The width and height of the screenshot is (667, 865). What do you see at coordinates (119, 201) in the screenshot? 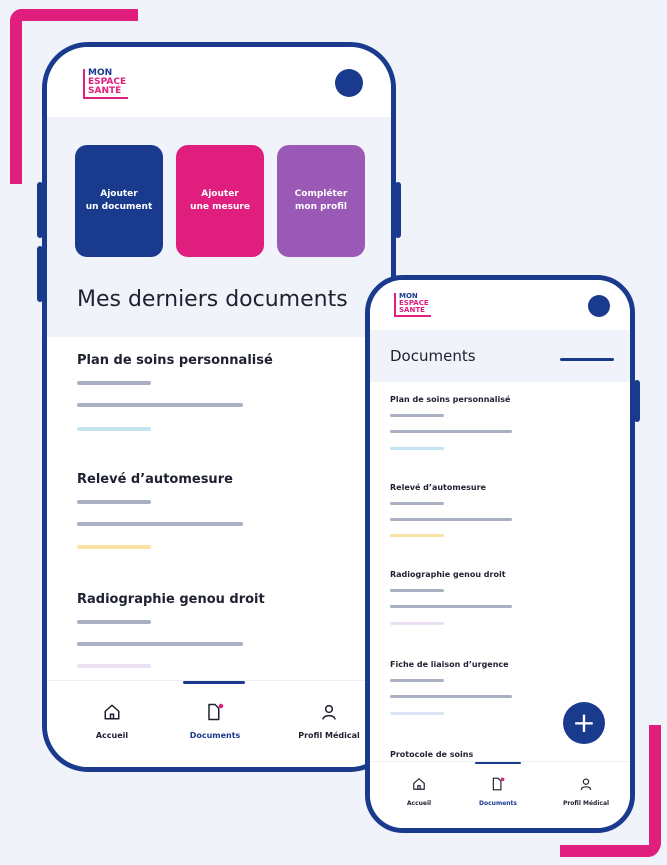
I see `add-document-button: Ajouter un document` at bounding box center [119, 201].